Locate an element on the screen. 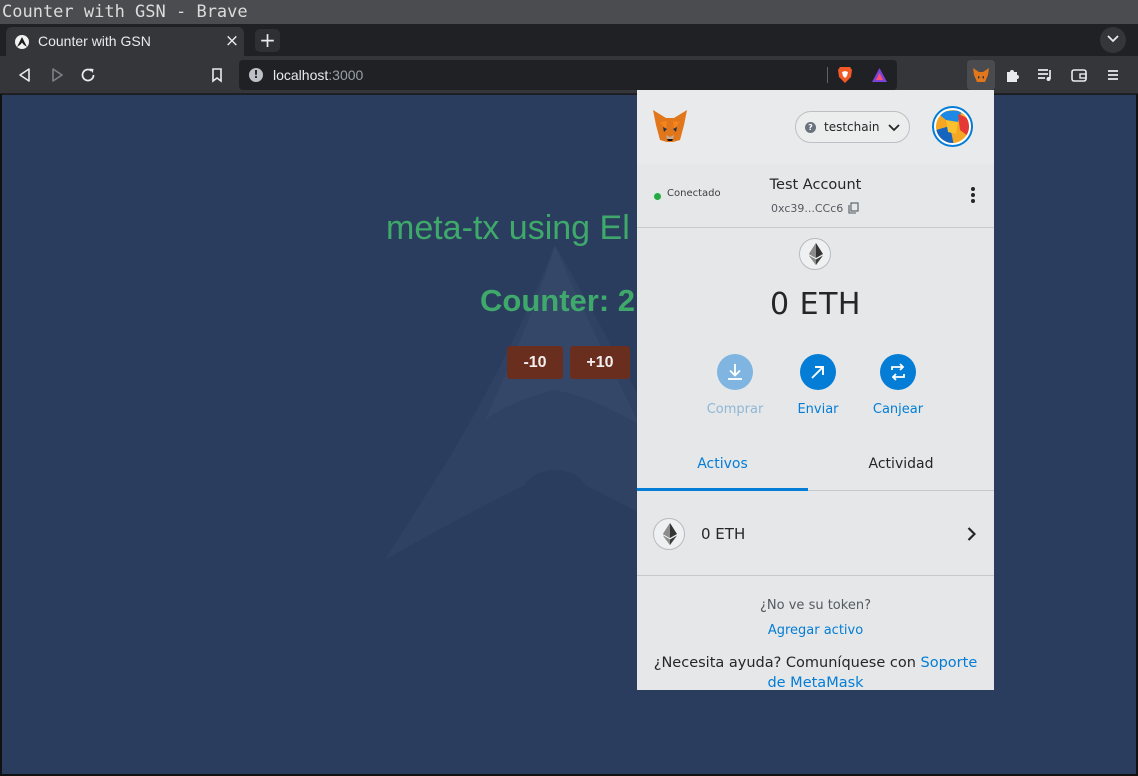 The image size is (1138, 776). metamask-logo-icon is located at coordinates (670, 126).